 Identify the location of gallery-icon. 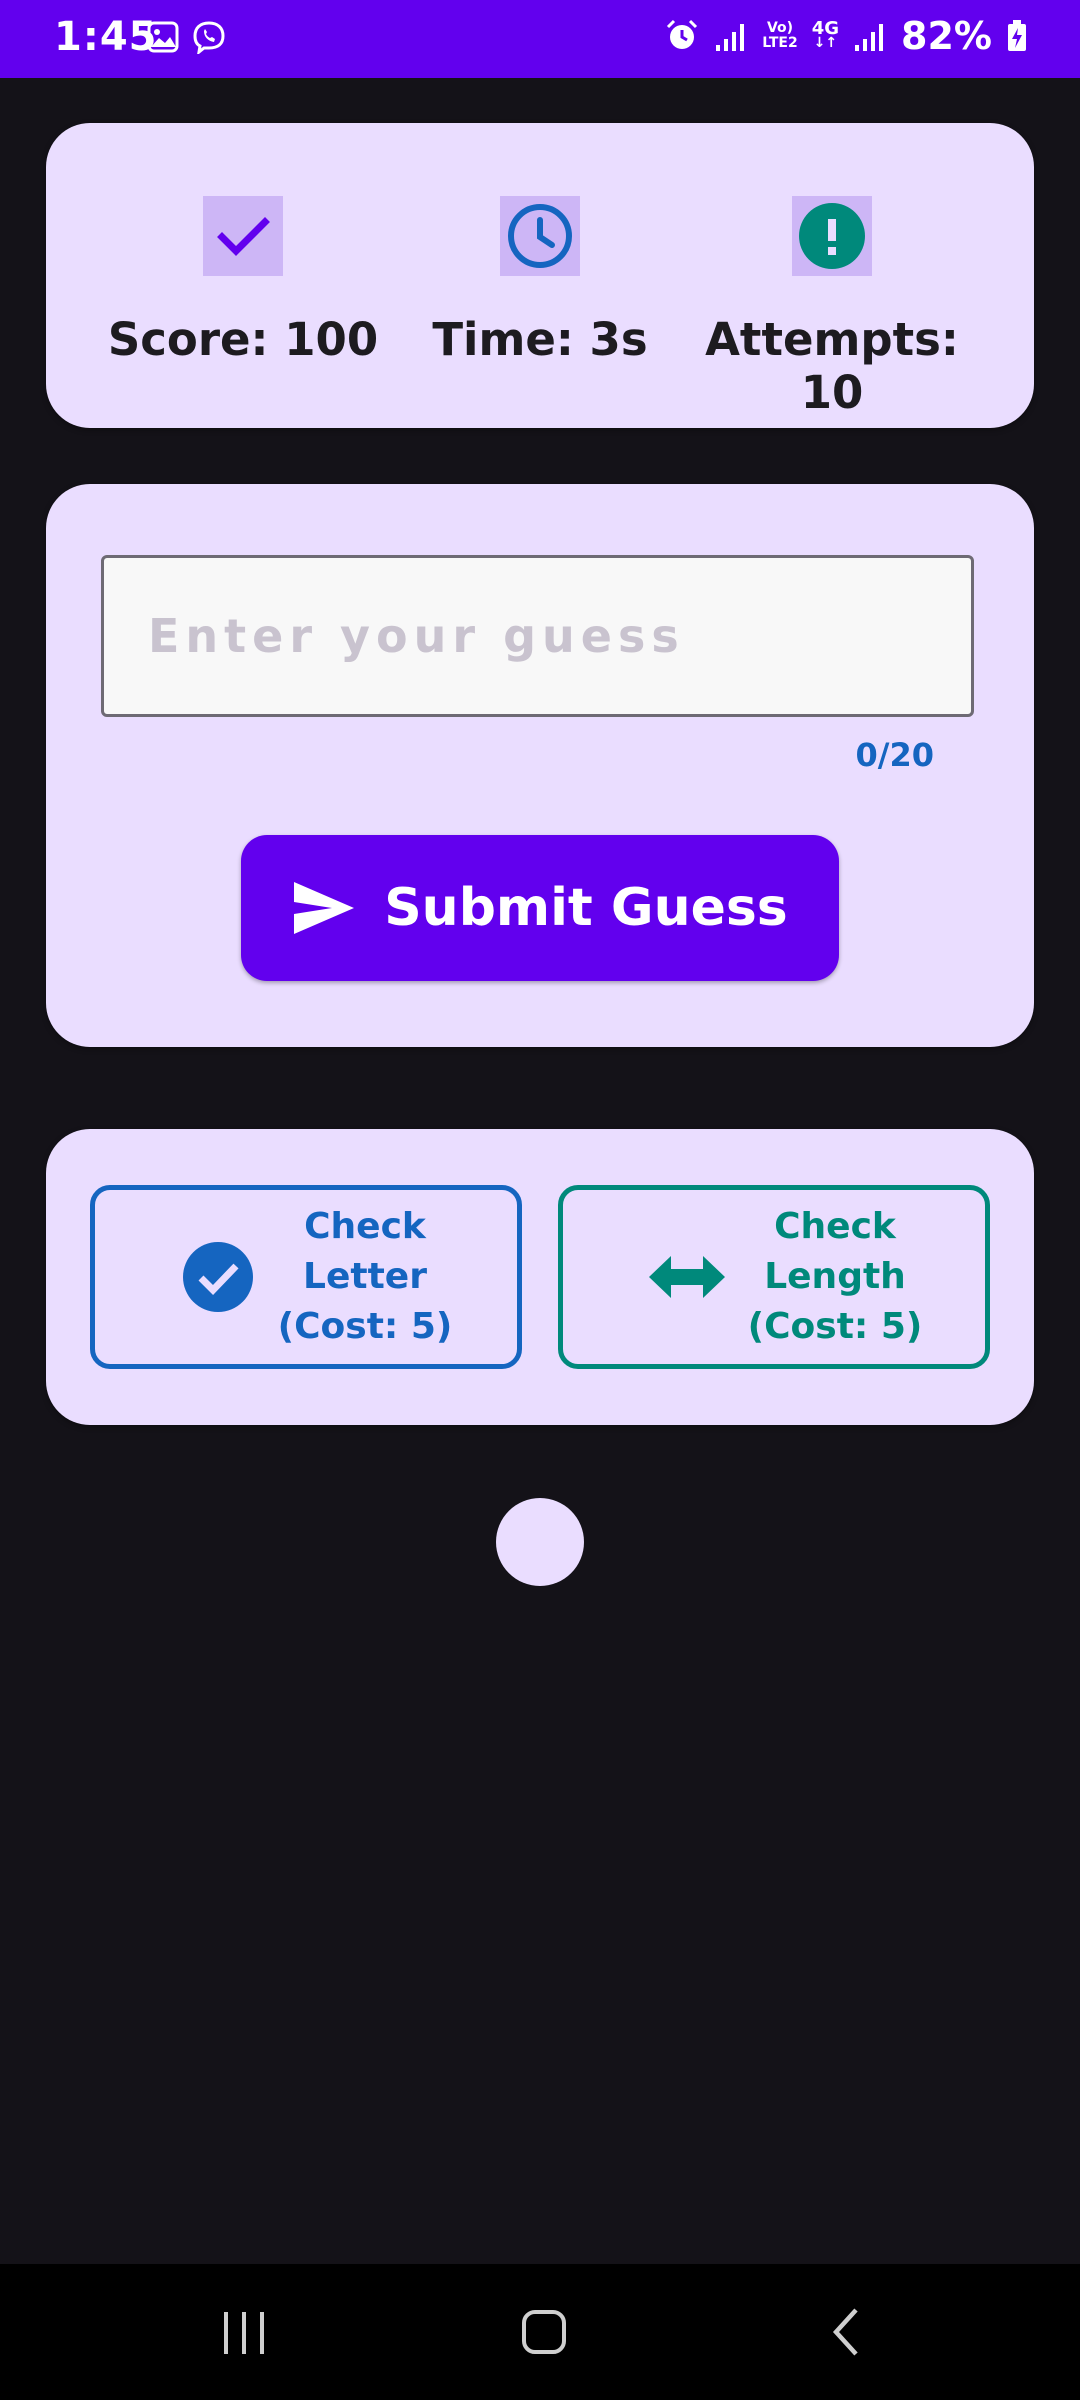
(163, 37).